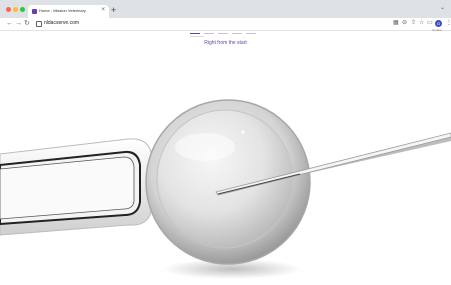  I want to click on translate-icon: ▦, so click(396, 23).